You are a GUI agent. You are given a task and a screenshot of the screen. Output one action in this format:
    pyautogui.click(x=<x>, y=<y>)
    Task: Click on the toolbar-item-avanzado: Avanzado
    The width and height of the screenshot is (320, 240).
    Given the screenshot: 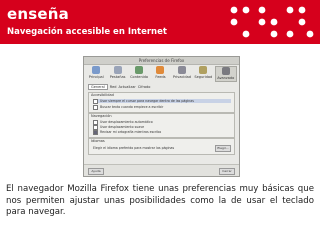 What is the action you would take?
    pyautogui.click(x=225, y=74)
    